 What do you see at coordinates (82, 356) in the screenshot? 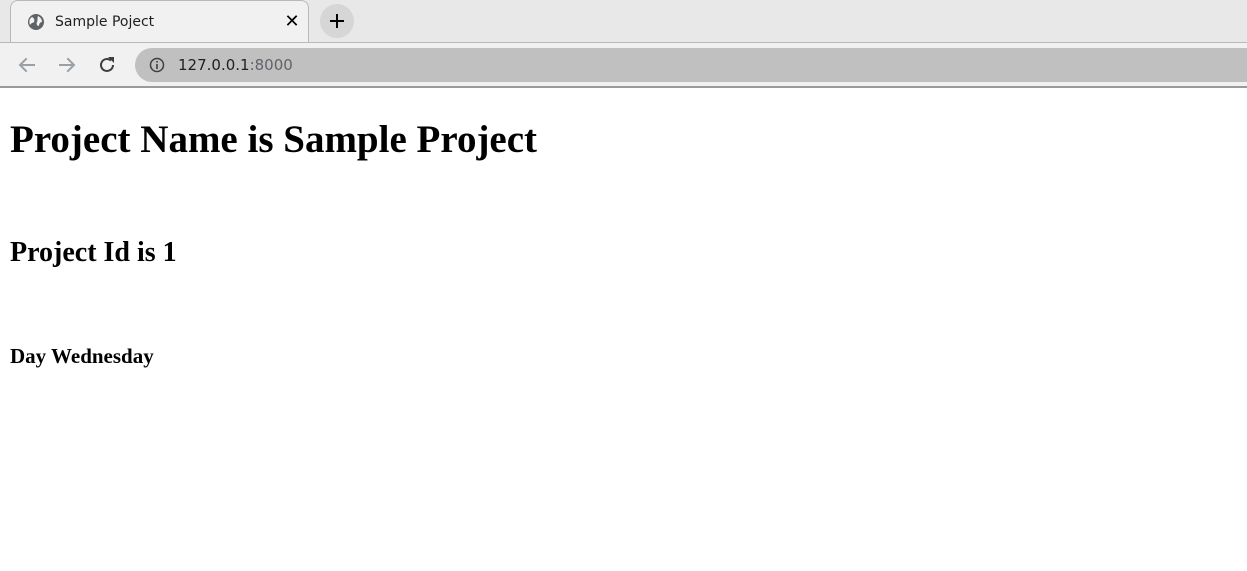
I see `day-heading: Day Wednesday` at bounding box center [82, 356].